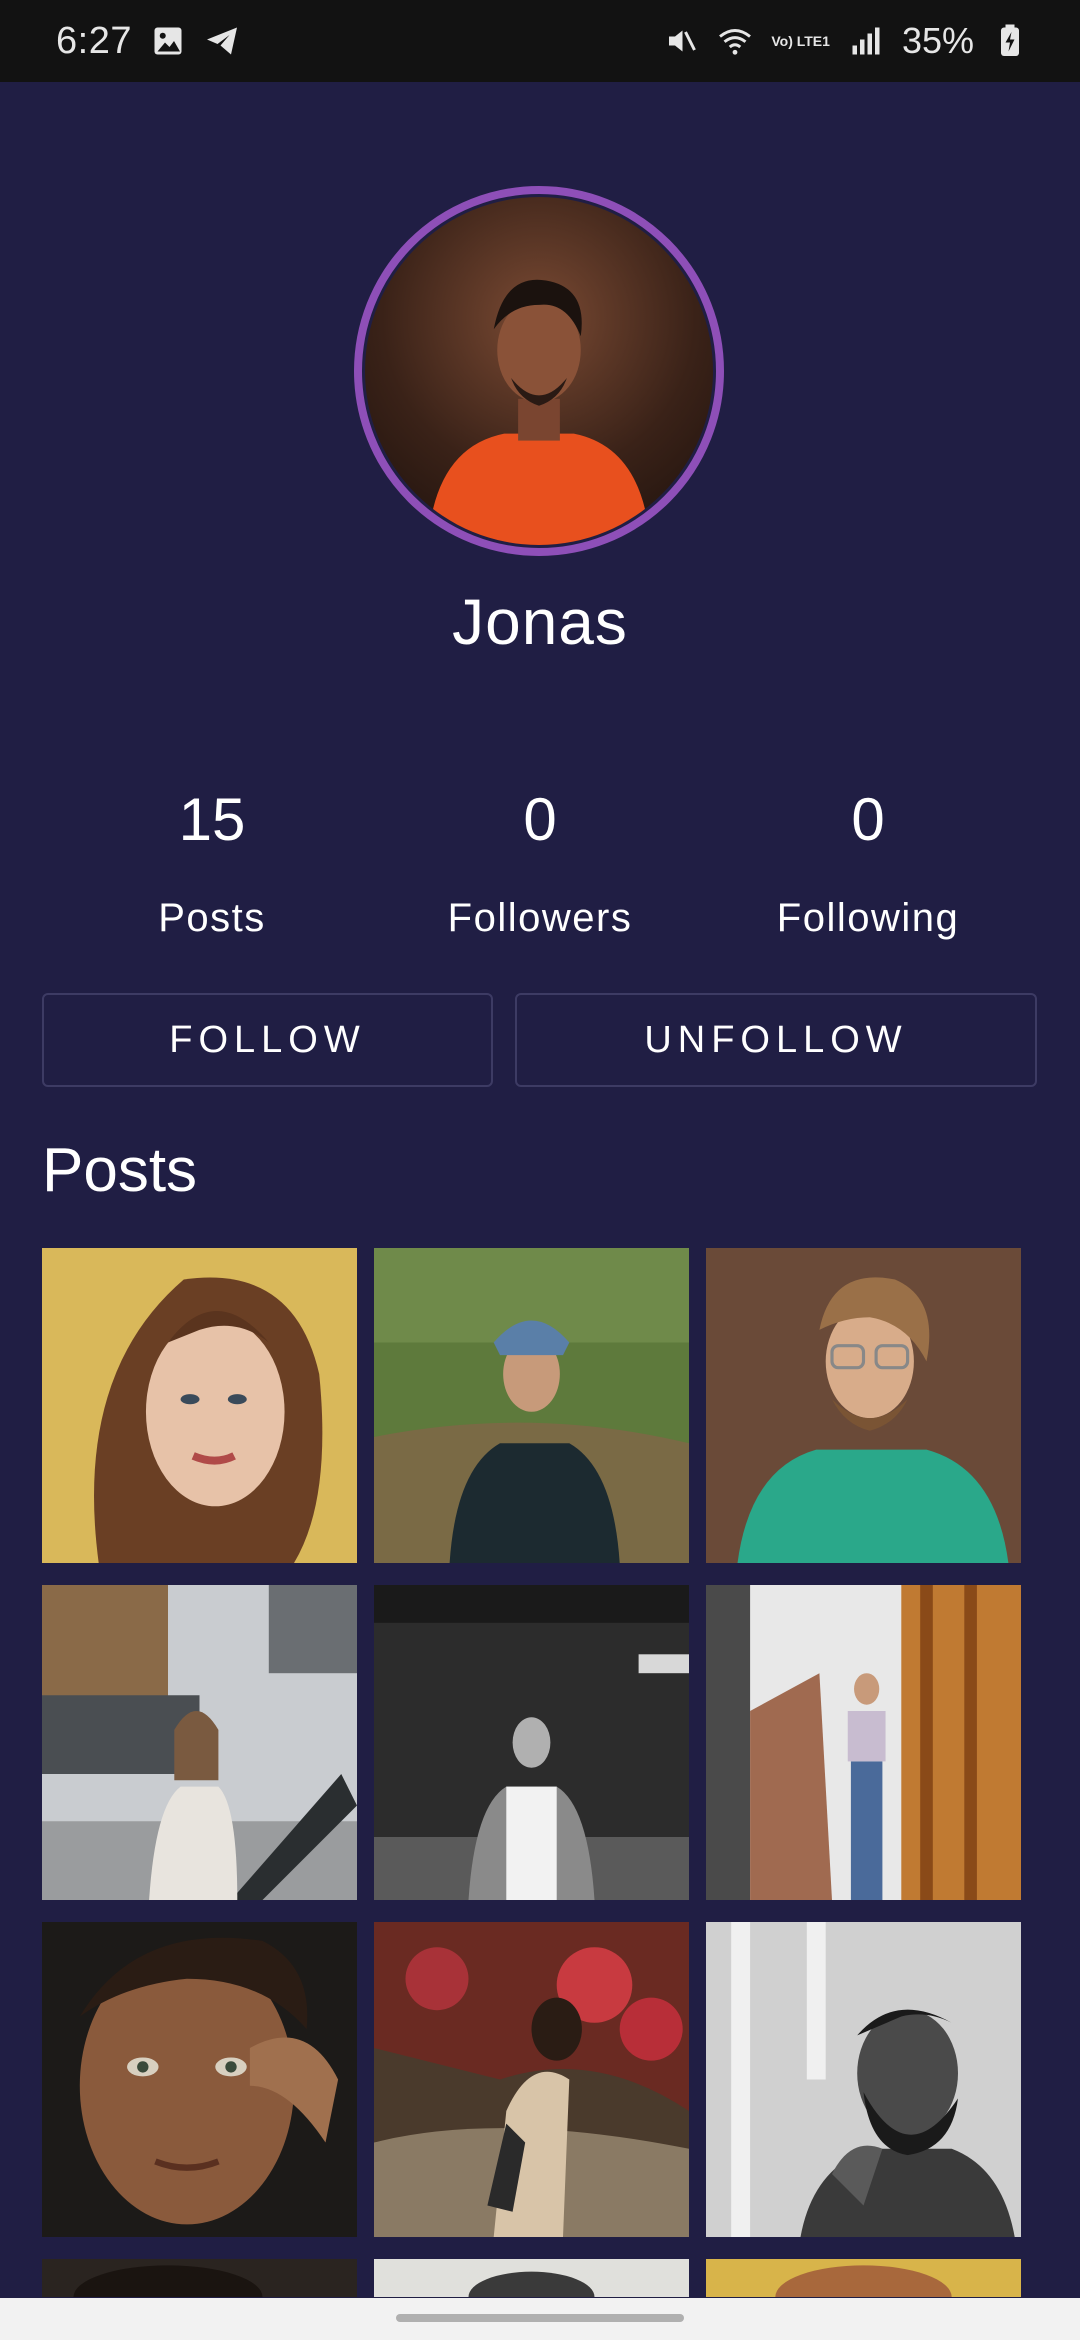 The image size is (1080, 2340). I want to click on status-time: 6:27, so click(94, 40).